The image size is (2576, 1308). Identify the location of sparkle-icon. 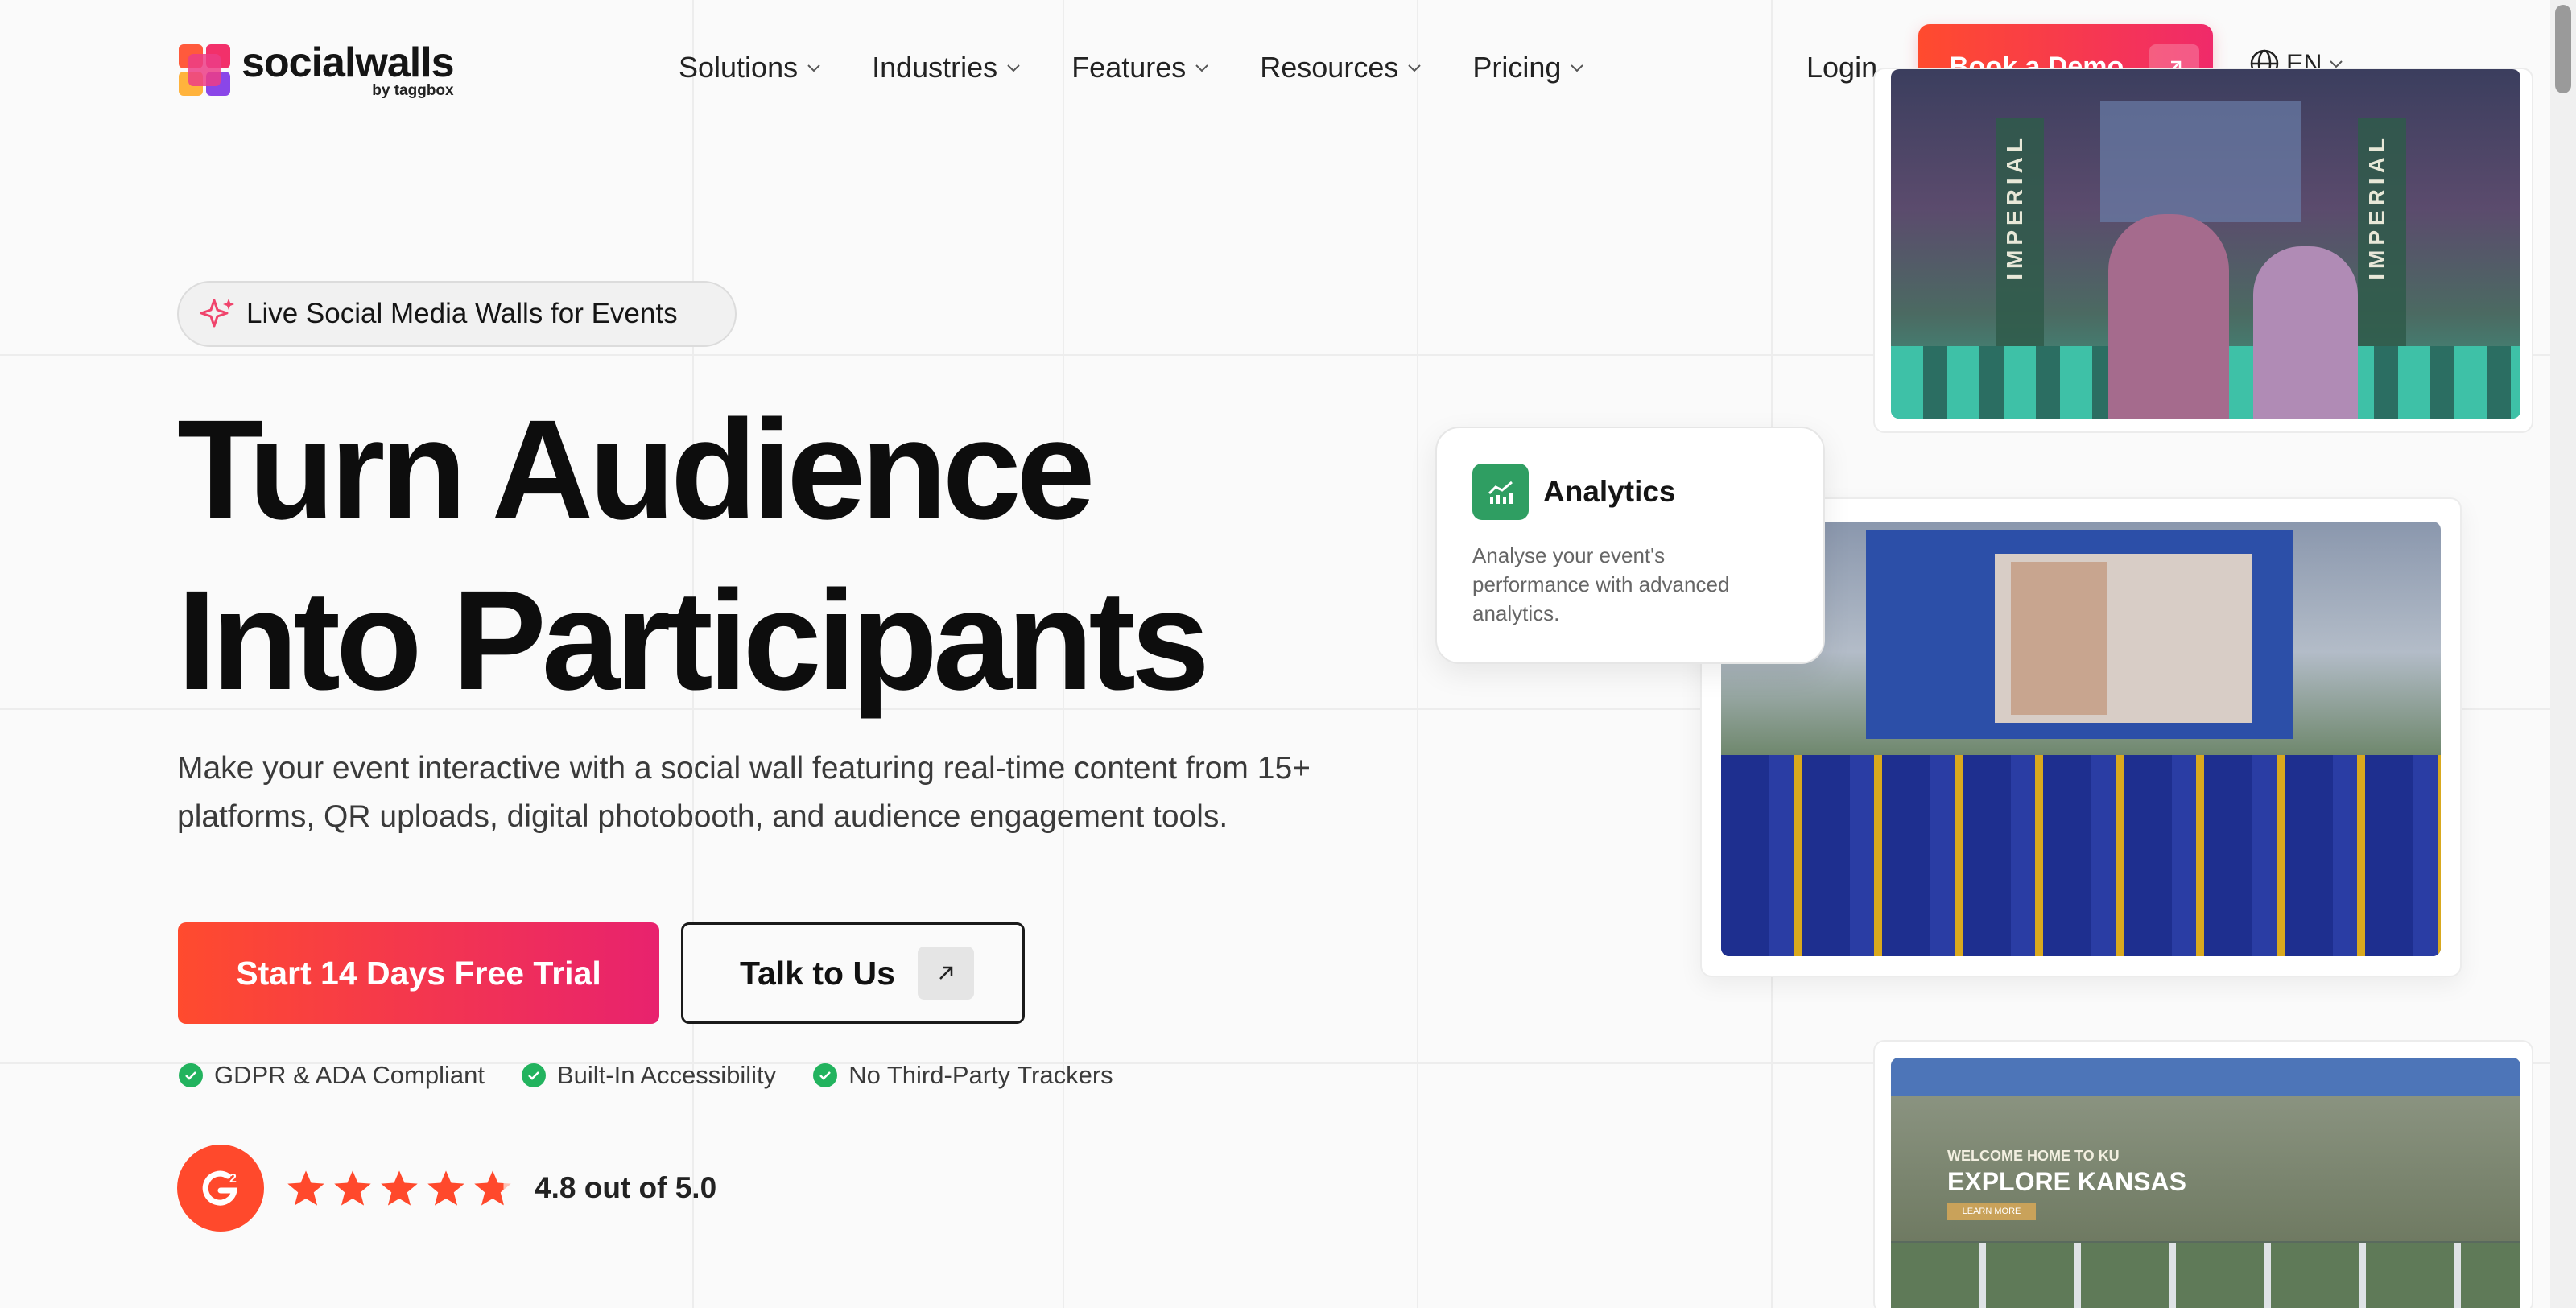
(217, 313).